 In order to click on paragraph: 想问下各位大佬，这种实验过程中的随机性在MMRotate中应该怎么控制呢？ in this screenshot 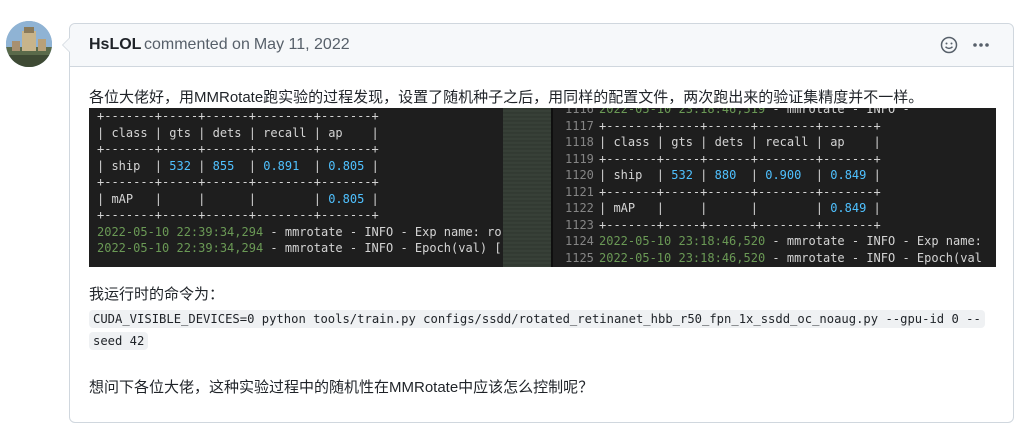, I will do `click(341, 387)`.